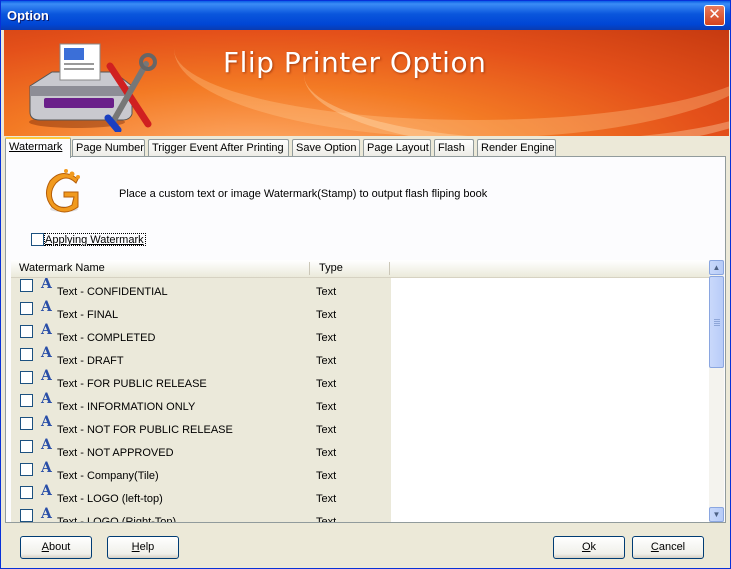 Image resolution: width=731 pixels, height=569 pixels. I want to click on help-button: Help, so click(143, 547).